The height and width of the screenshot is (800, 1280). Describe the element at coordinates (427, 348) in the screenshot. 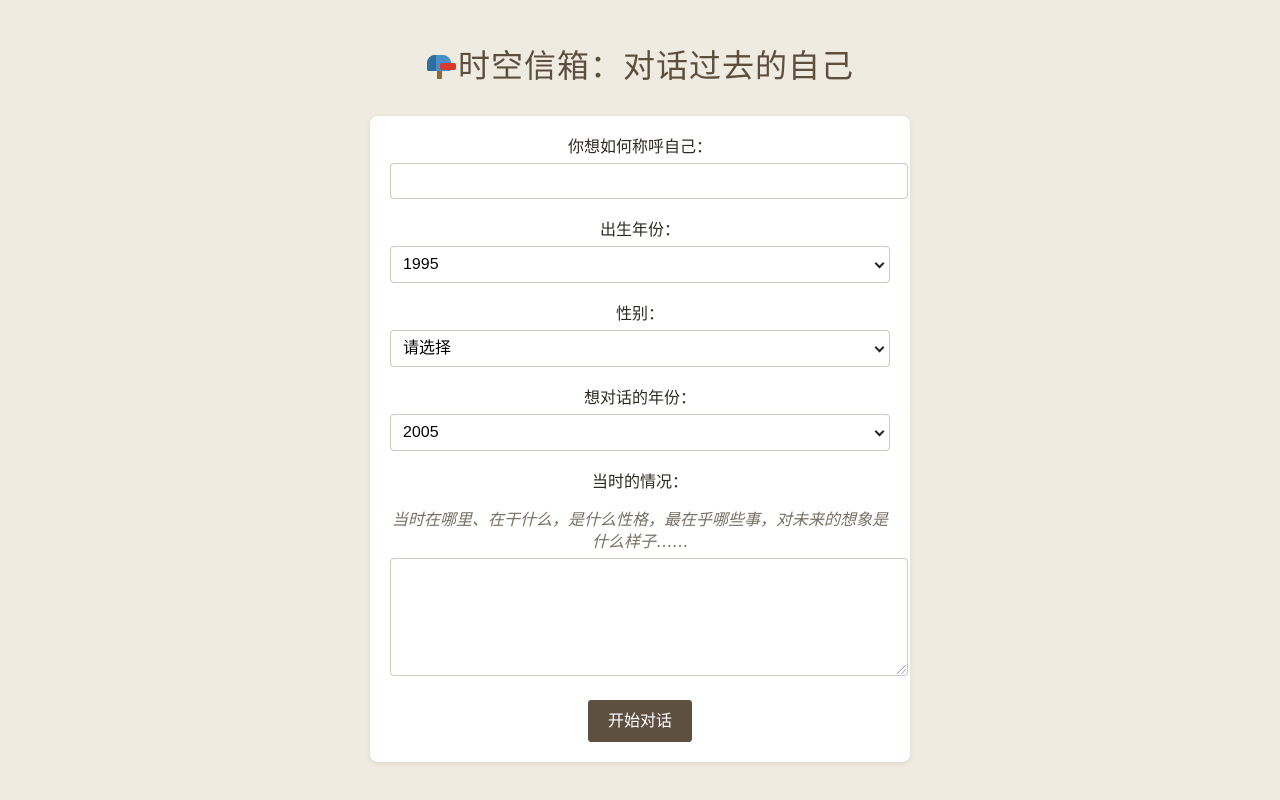

I see `gender-value: 请选择` at that location.